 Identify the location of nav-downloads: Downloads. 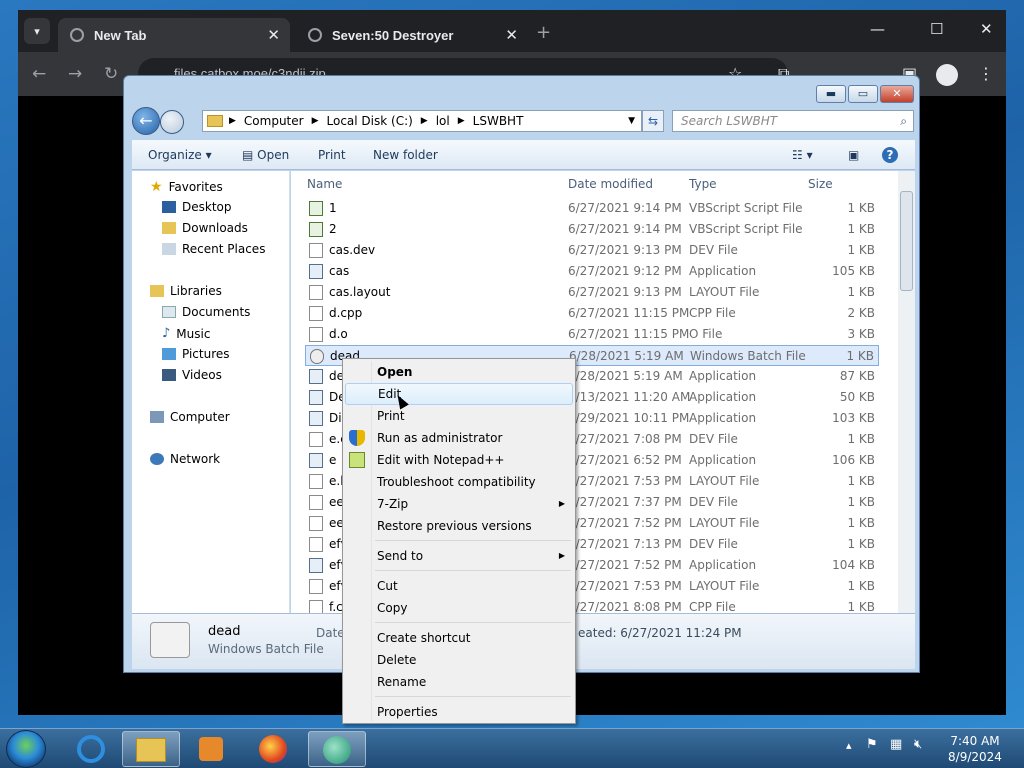
(205, 228).